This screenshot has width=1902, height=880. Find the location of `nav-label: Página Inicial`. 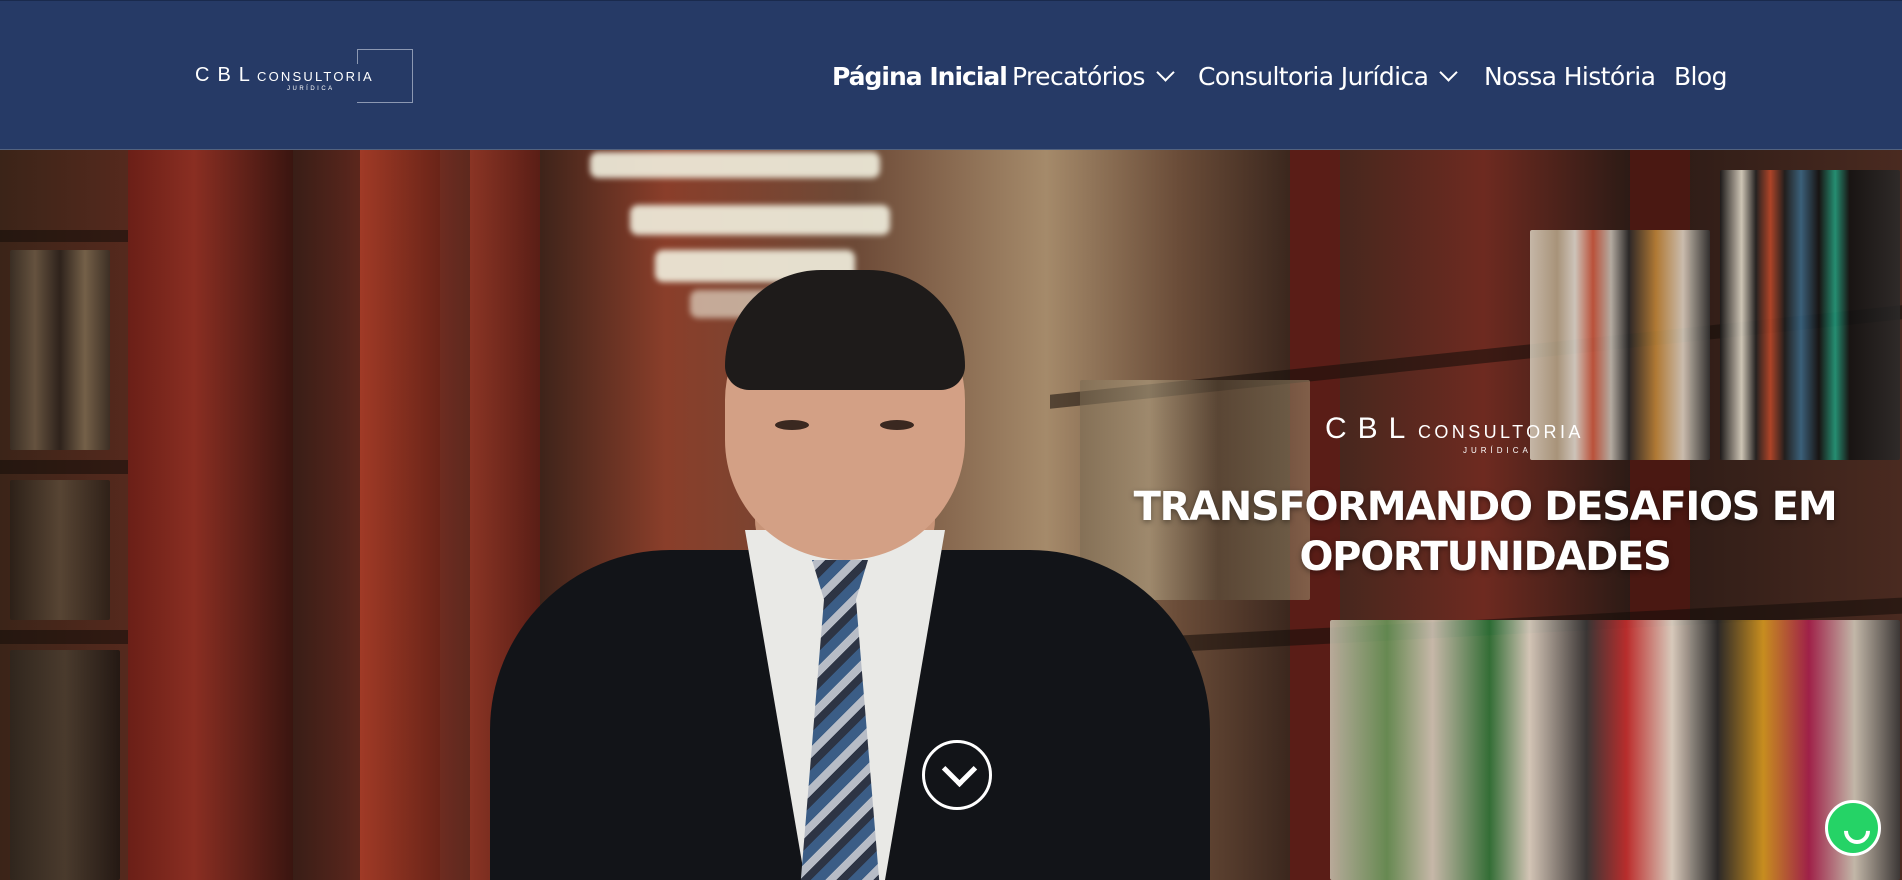

nav-label: Página Inicial is located at coordinates (920, 76).